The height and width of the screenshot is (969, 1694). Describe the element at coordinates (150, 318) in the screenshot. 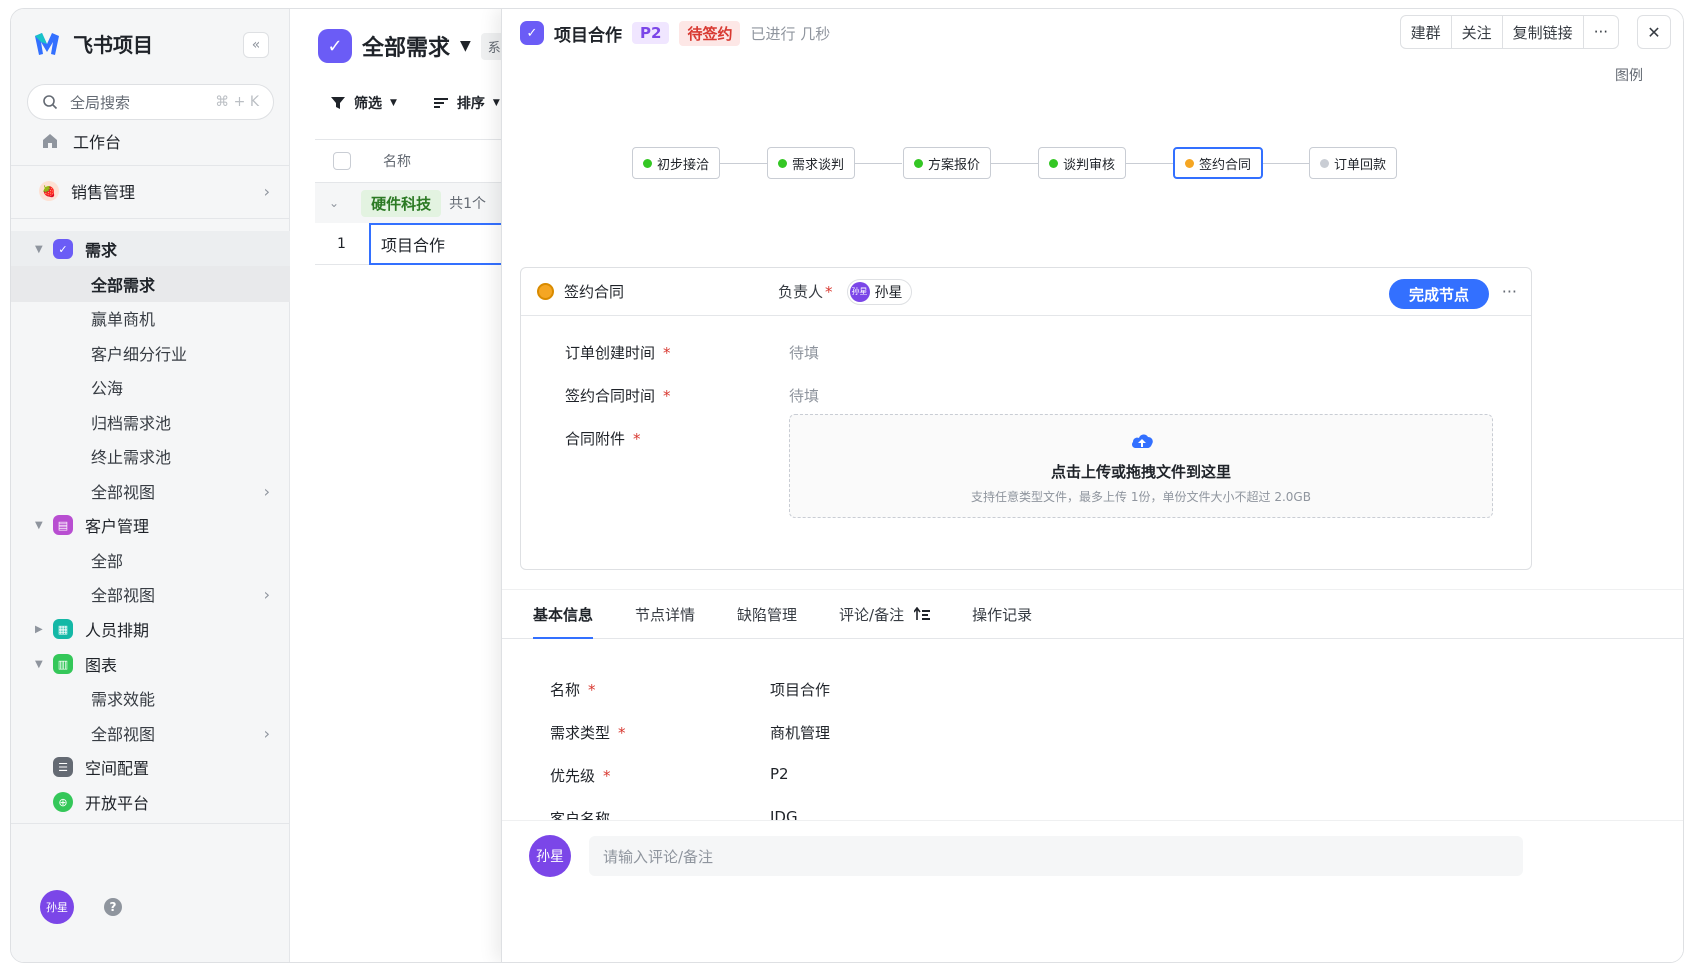

I see `sidebar-item-won-deals: 赢单商机` at that location.